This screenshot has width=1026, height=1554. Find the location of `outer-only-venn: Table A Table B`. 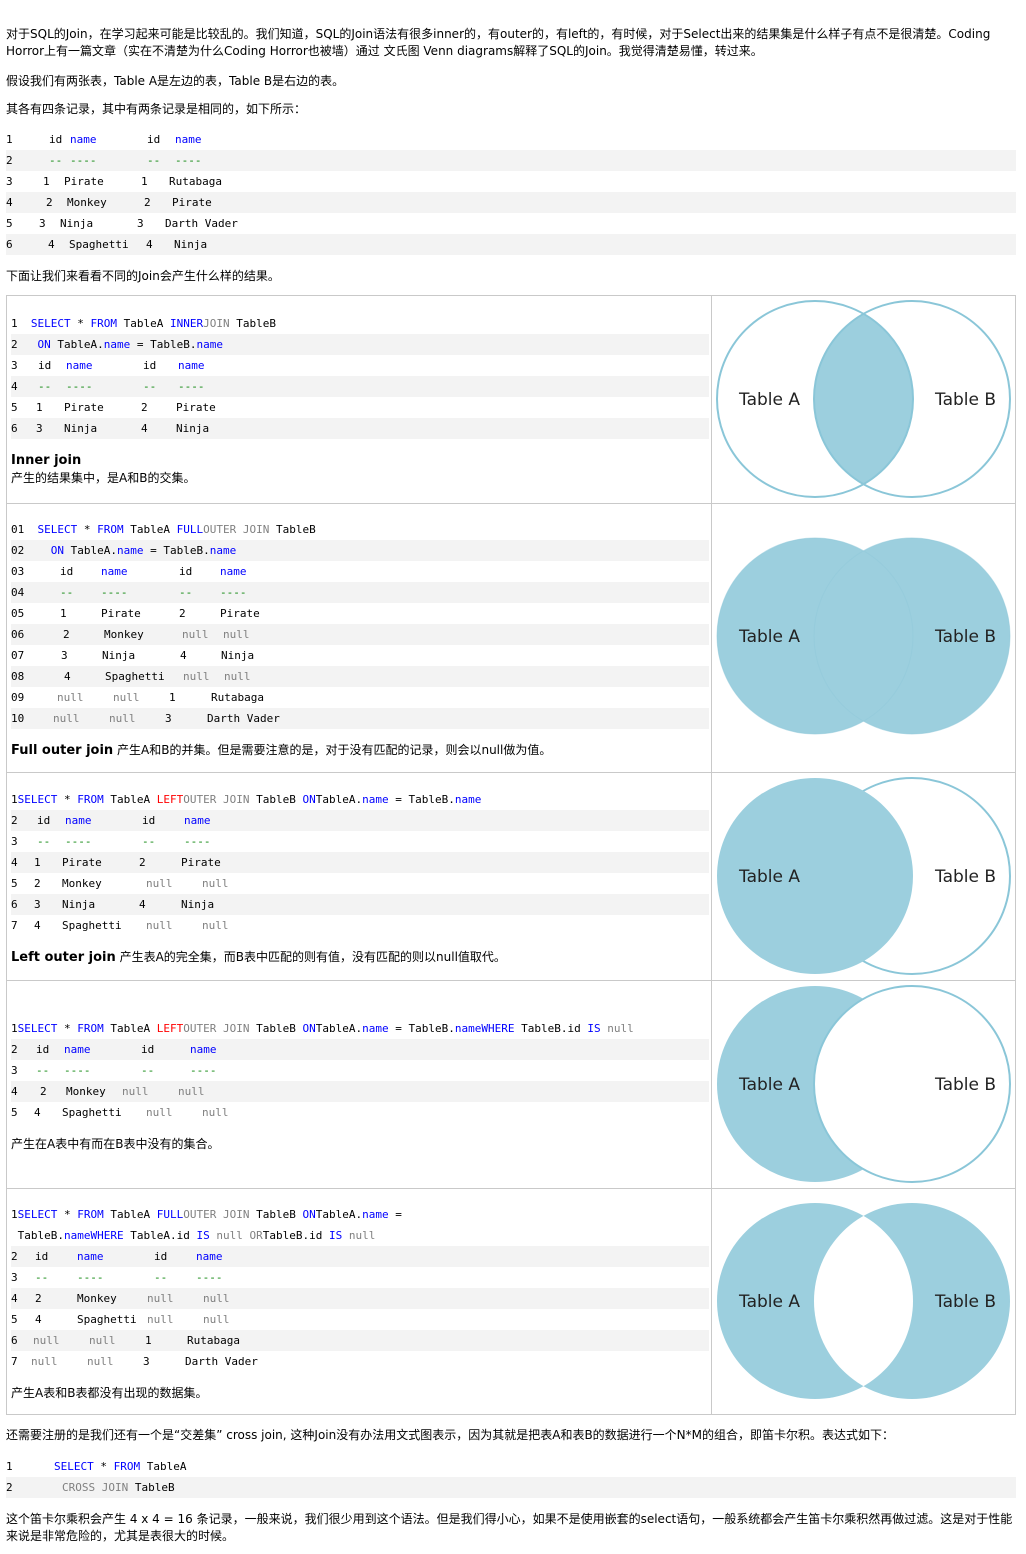

outer-only-venn: Table A Table B is located at coordinates (863, 1301).